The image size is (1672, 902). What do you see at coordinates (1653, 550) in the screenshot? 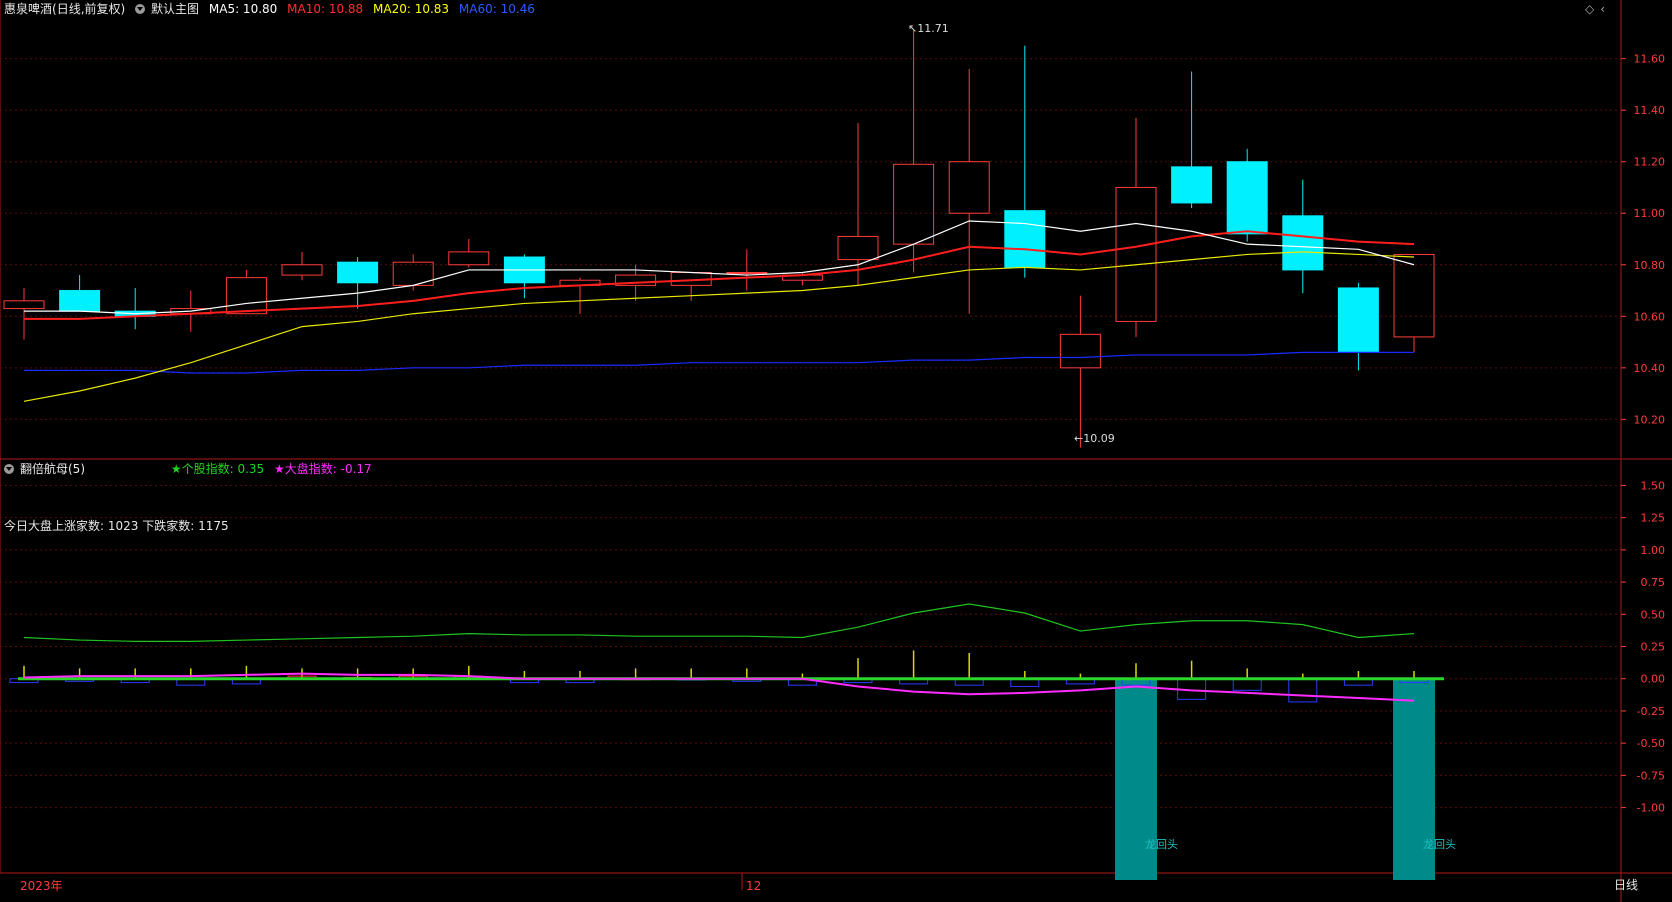
I see `indicator-tick-label: 1.00` at bounding box center [1653, 550].